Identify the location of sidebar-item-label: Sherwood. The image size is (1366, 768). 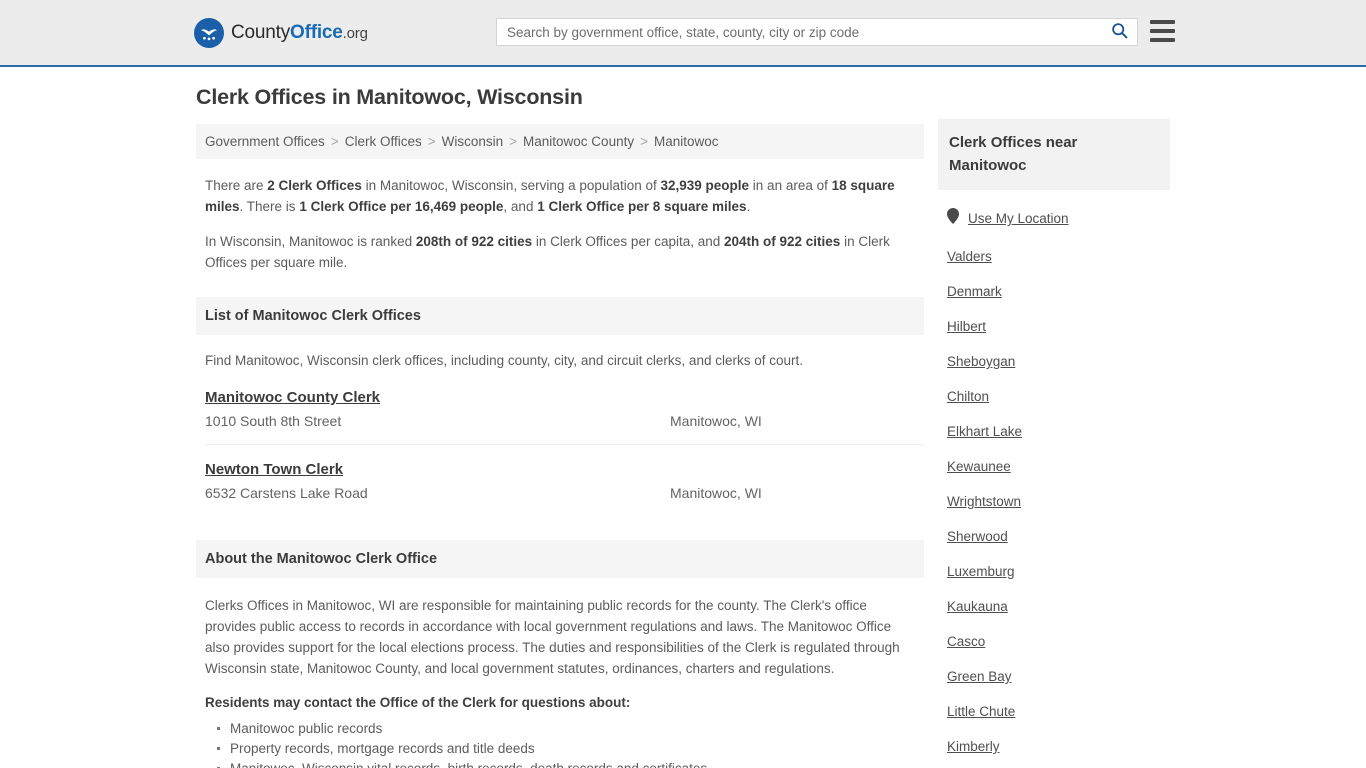
(977, 536).